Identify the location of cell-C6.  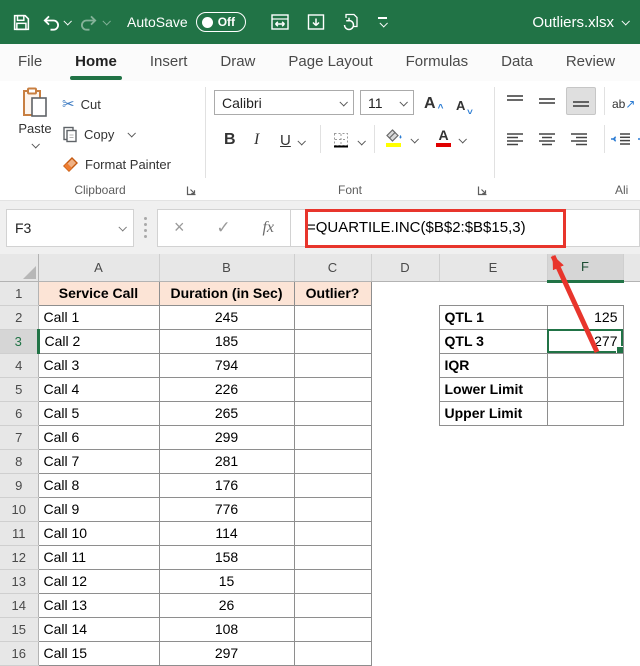
(332, 413).